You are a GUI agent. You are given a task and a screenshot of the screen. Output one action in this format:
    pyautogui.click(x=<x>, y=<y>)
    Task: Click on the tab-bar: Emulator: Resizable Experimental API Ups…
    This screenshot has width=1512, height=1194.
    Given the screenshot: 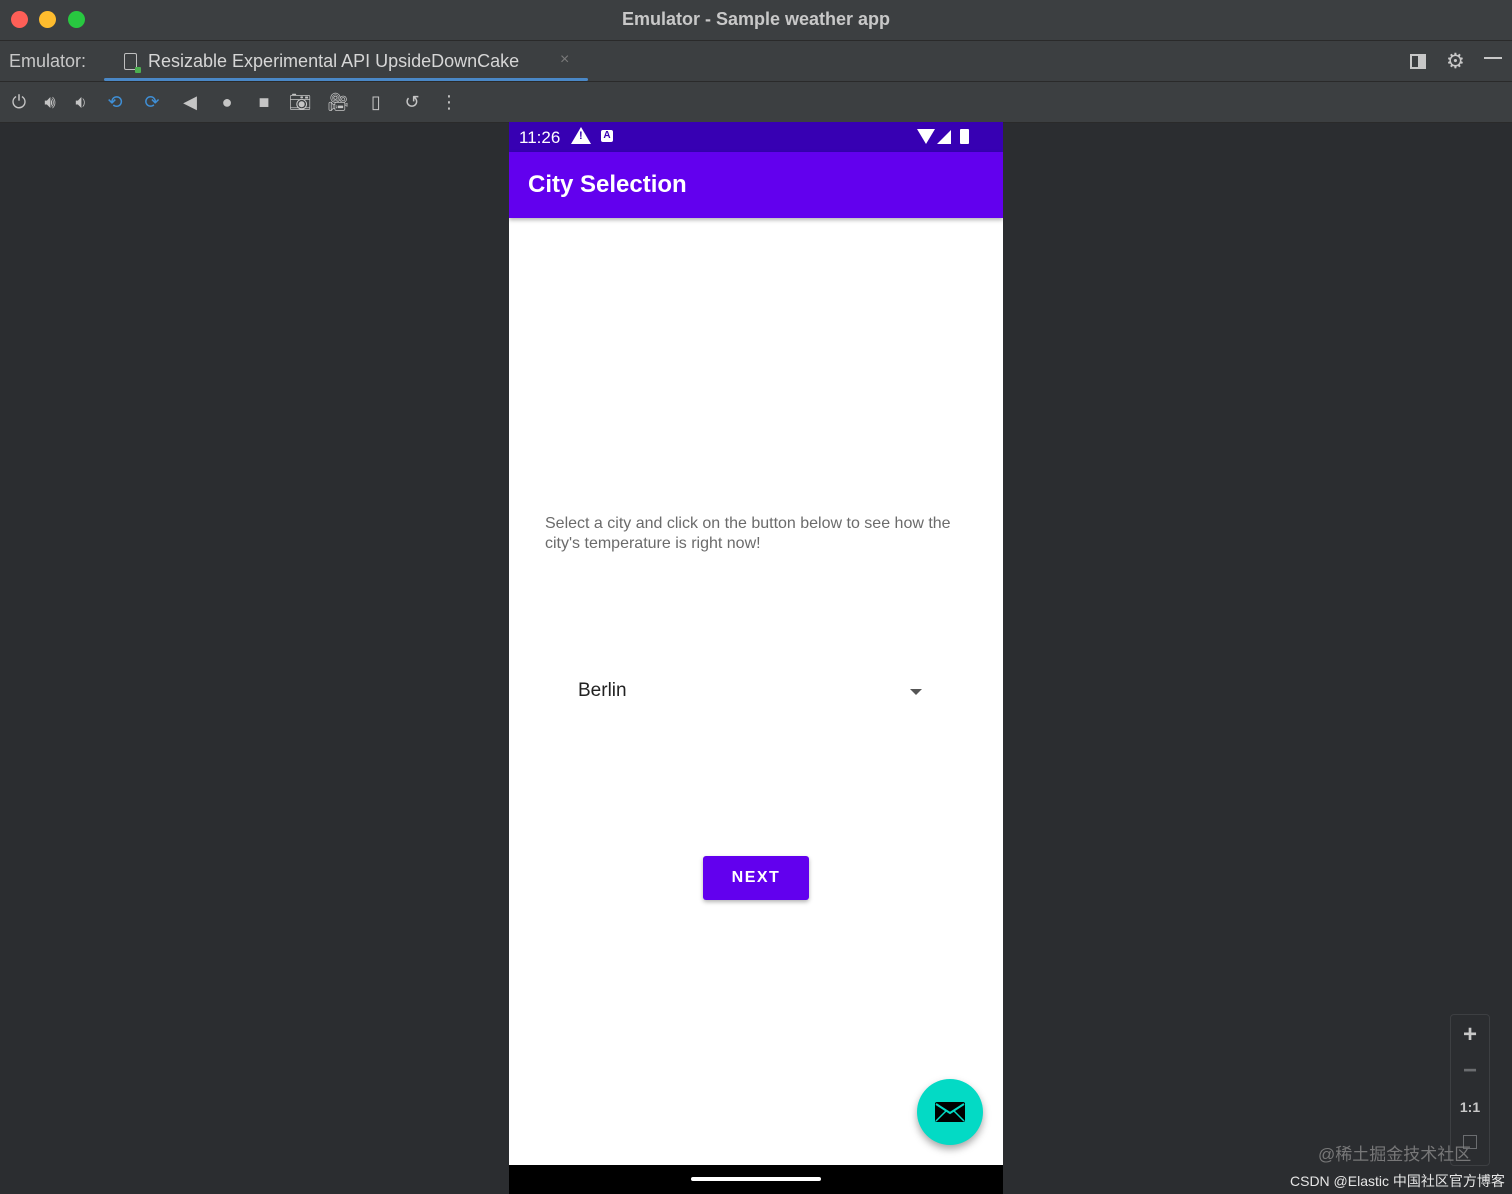 What is the action you would take?
    pyautogui.click(x=756, y=61)
    